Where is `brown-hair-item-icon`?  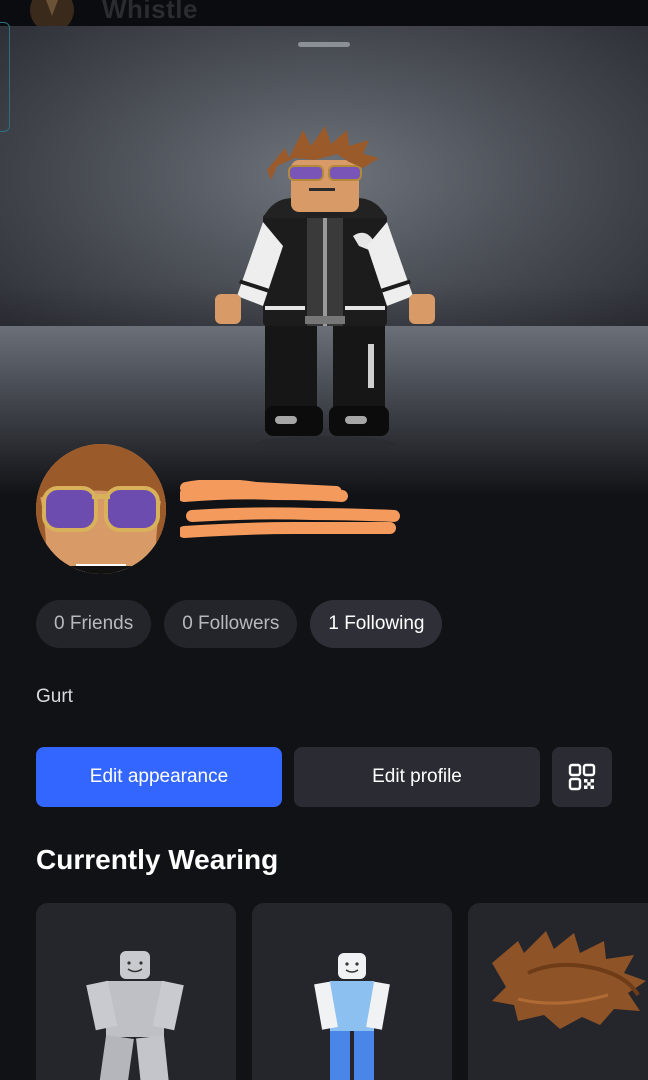
brown-hair-item-icon is located at coordinates (569, 980).